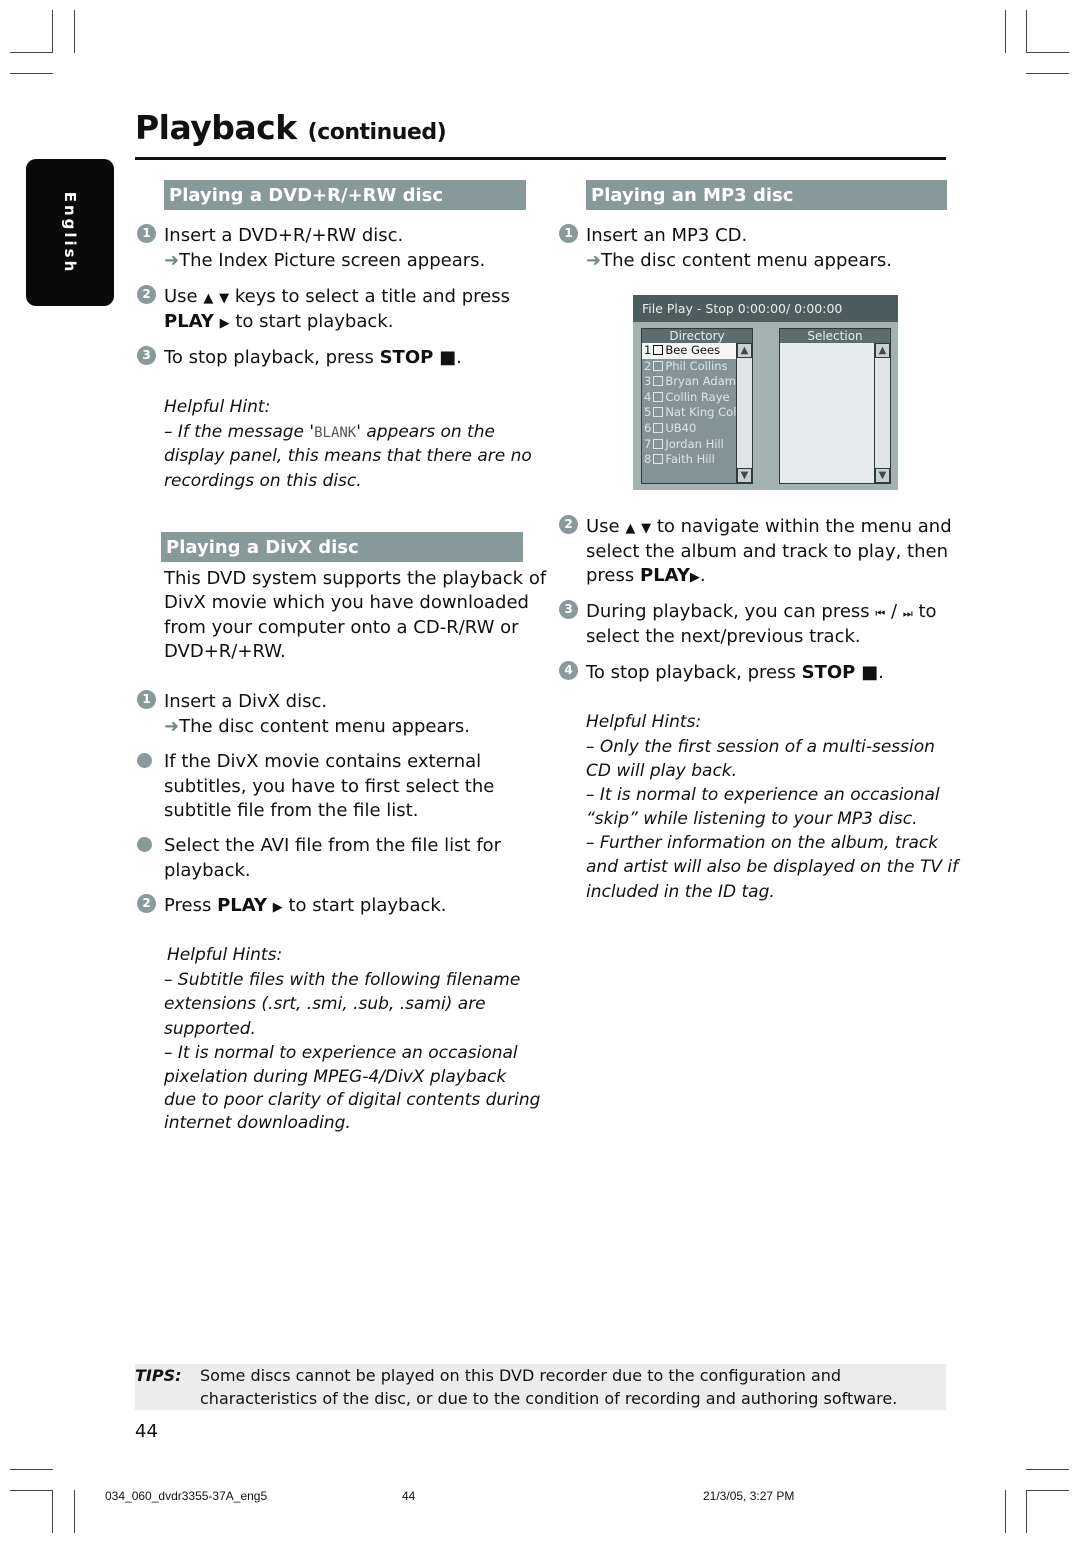 This screenshot has width=1080, height=1544. Describe the element at coordinates (568, 670) in the screenshot. I see `step-number-badge: 4` at that location.